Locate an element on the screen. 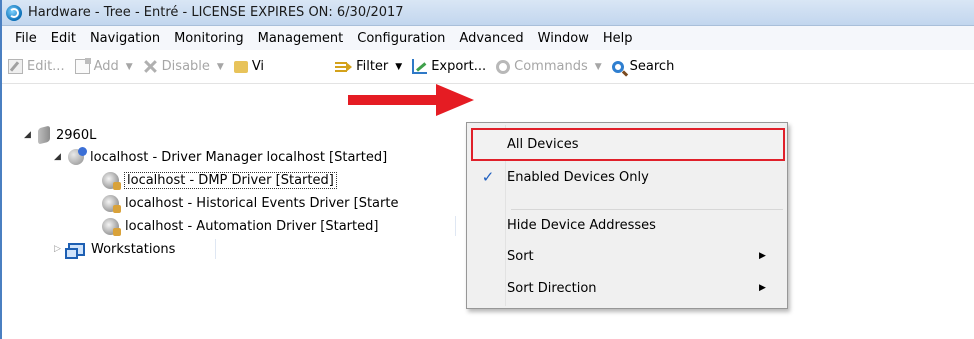 Image resolution: width=974 pixels, height=339 pixels. add-button: Add ▼ is located at coordinates (103, 66).